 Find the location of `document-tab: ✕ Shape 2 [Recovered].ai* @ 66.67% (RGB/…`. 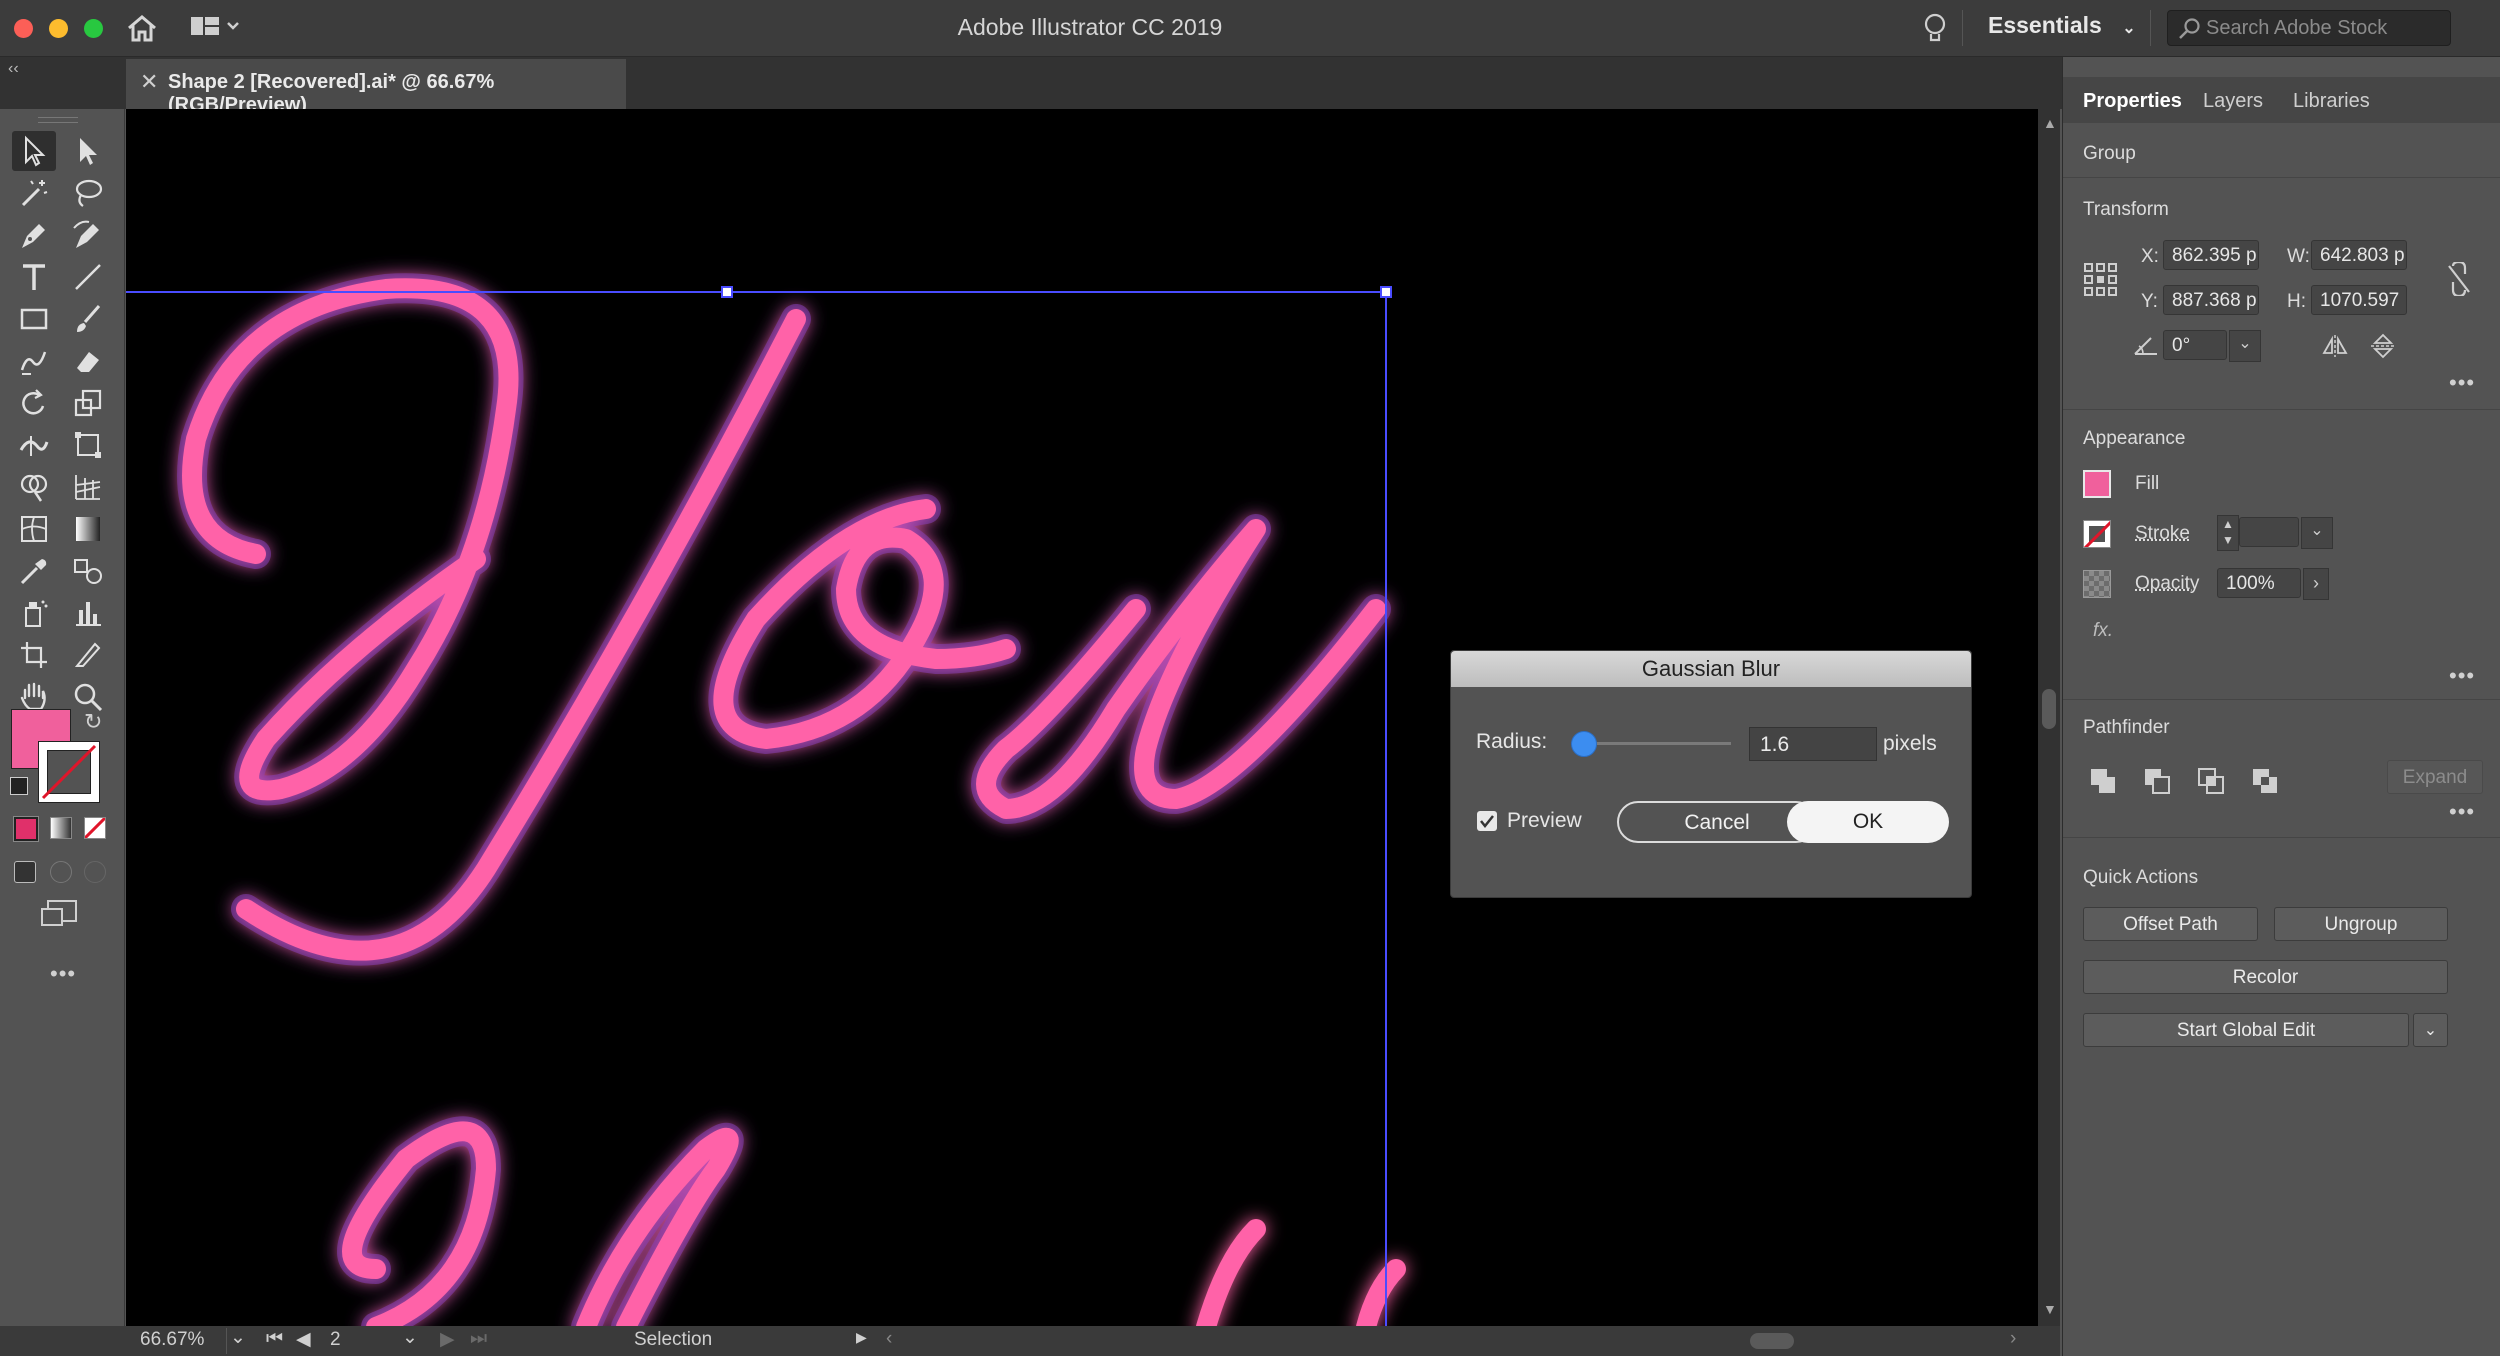

document-tab: ✕ Shape 2 [Recovered].ai* @ 66.67% (RGB/… is located at coordinates (376, 84).